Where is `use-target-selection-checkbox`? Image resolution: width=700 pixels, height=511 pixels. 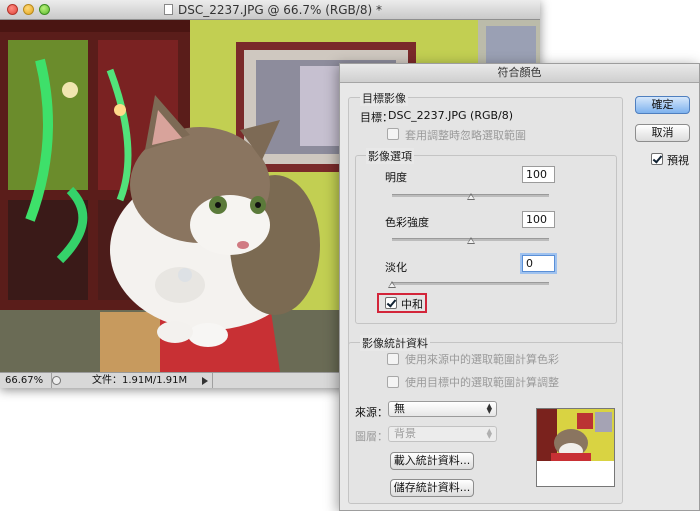
use-target-selection-checkbox is located at coordinates (393, 382).